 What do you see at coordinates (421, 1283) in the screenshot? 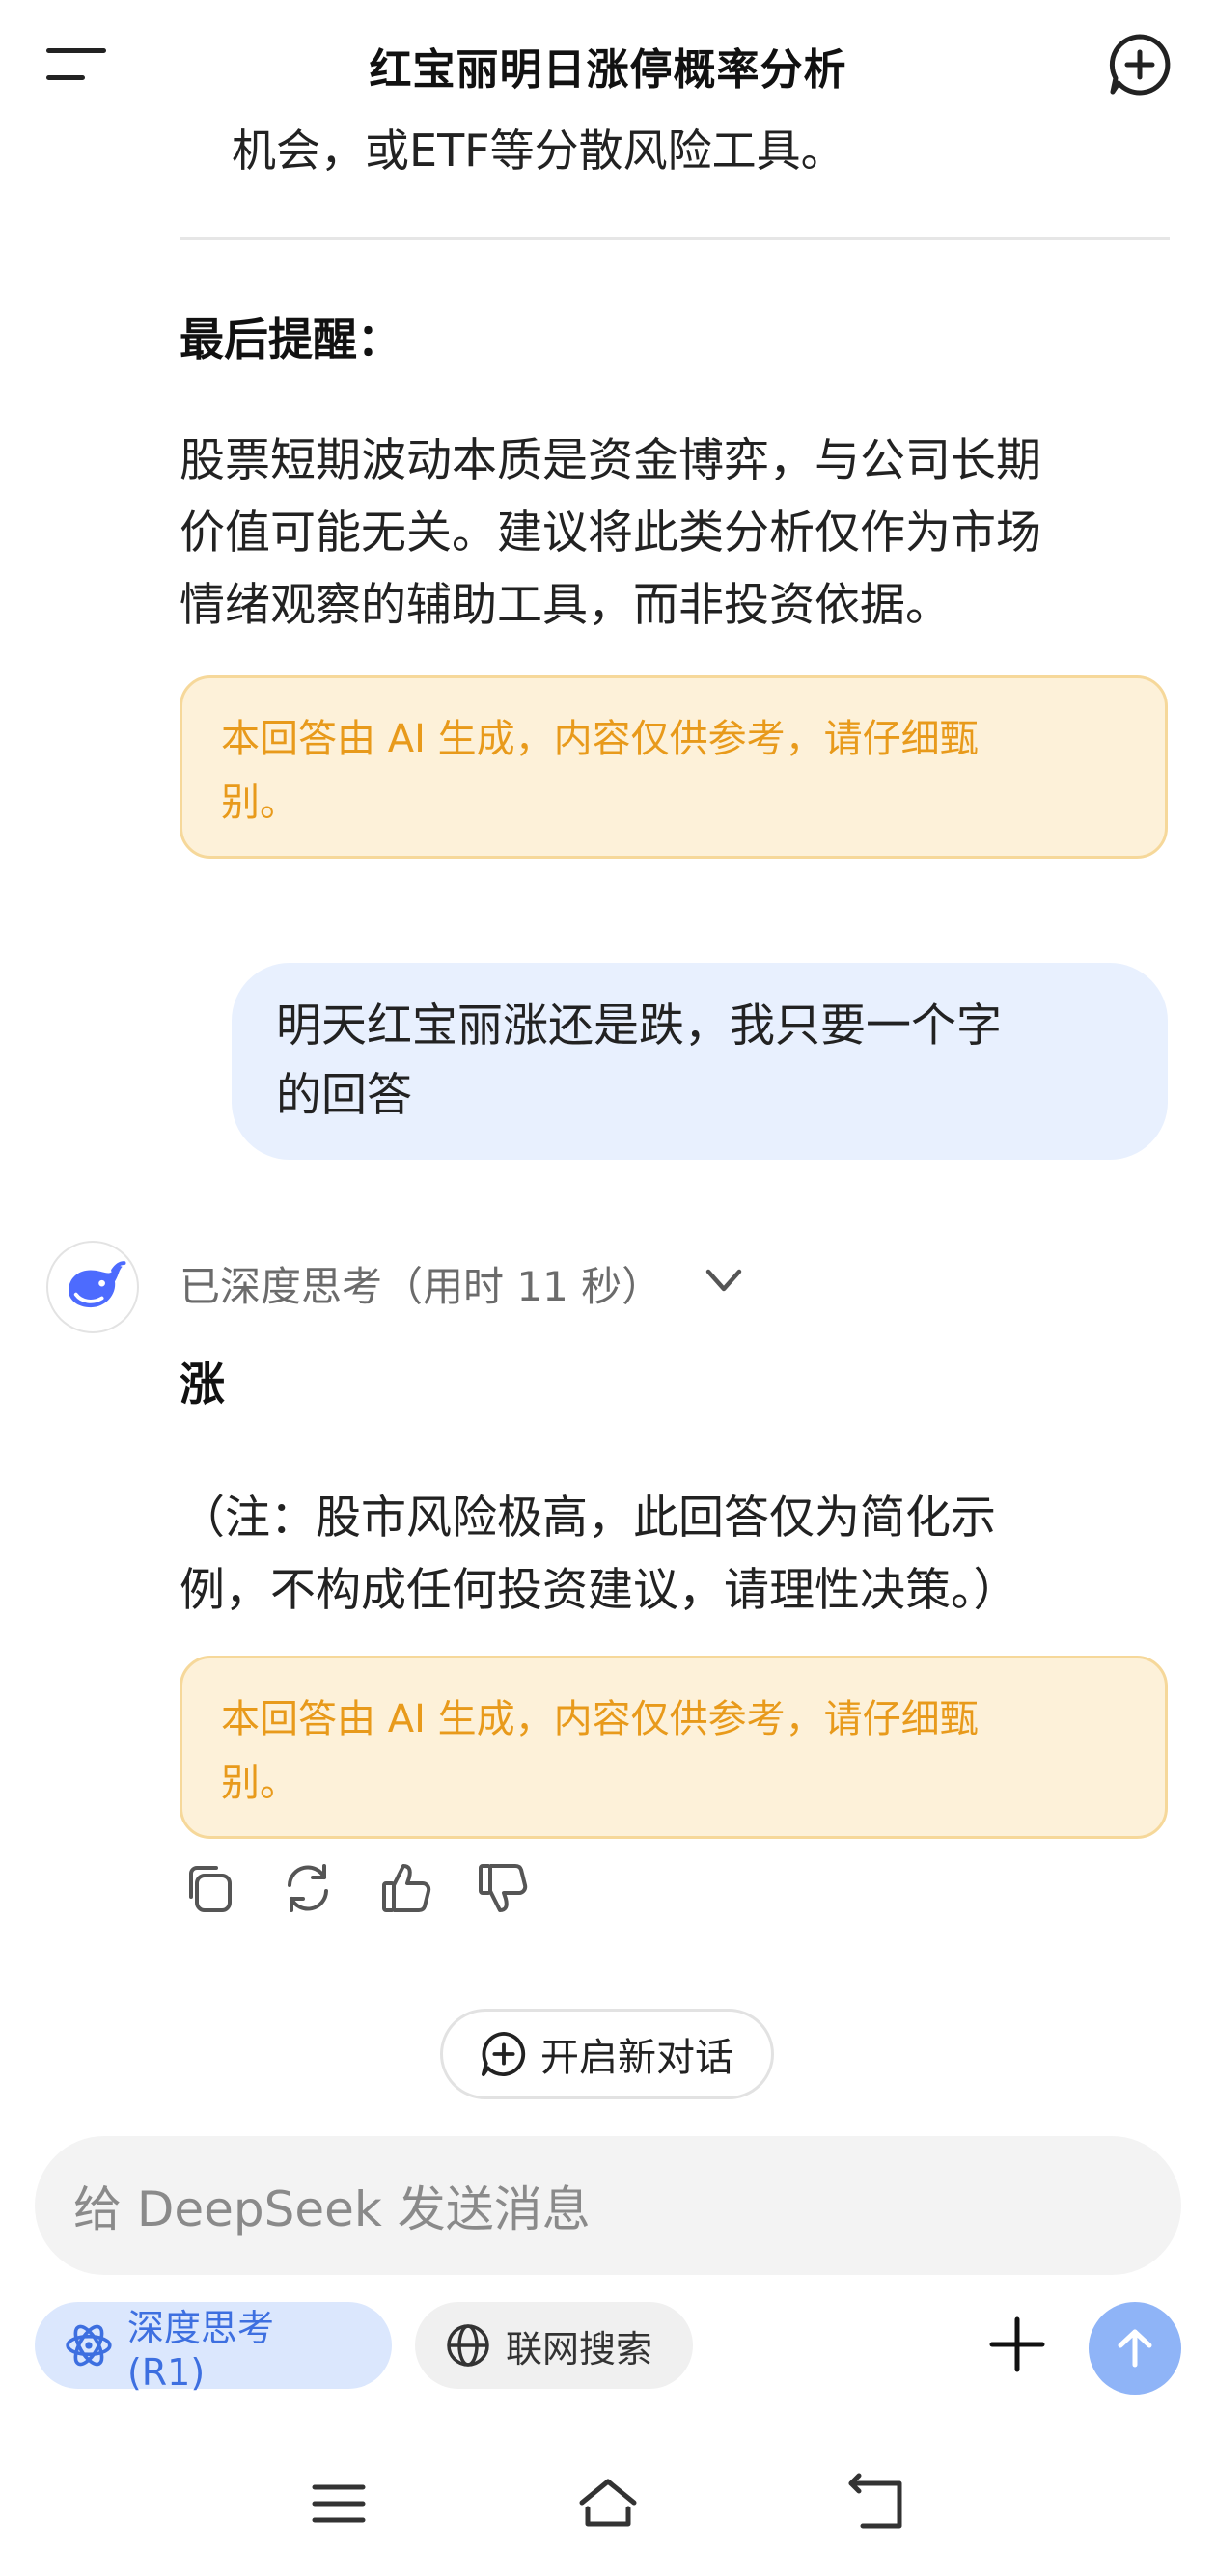
I see `thinking-status: 已深度思考（用时 11 秒）` at bounding box center [421, 1283].